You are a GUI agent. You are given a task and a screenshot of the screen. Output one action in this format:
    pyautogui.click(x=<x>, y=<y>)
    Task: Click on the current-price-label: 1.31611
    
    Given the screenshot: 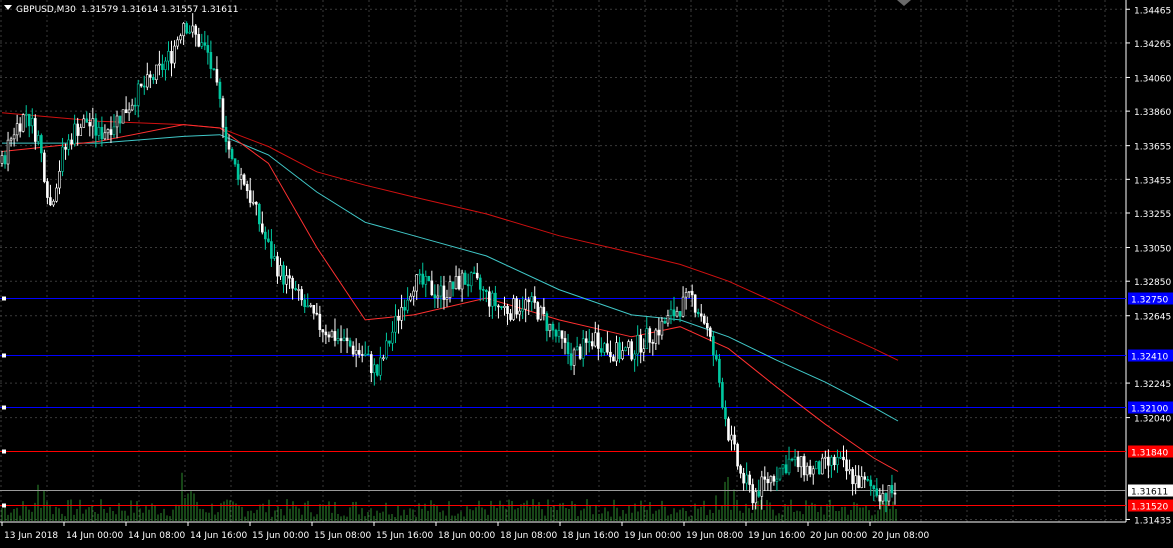 What is the action you would take?
    pyautogui.click(x=1149, y=493)
    